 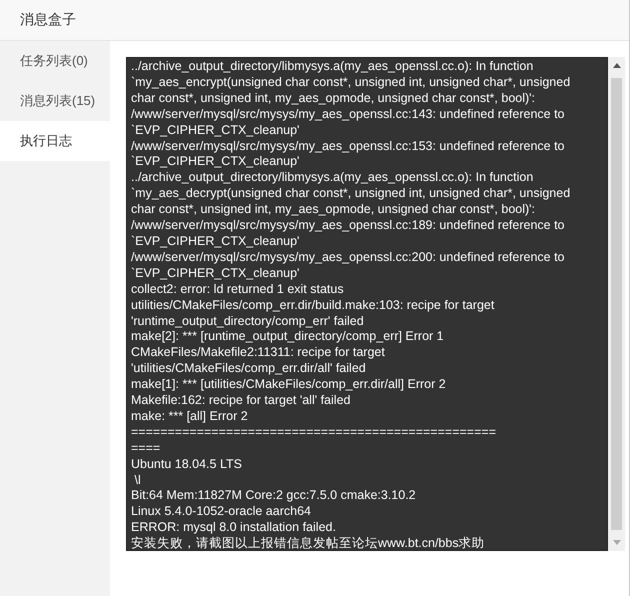 What do you see at coordinates (248, 322) in the screenshot?
I see `log-line: 'runtime_output_directory/comp_err' failed` at bounding box center [248, 322].